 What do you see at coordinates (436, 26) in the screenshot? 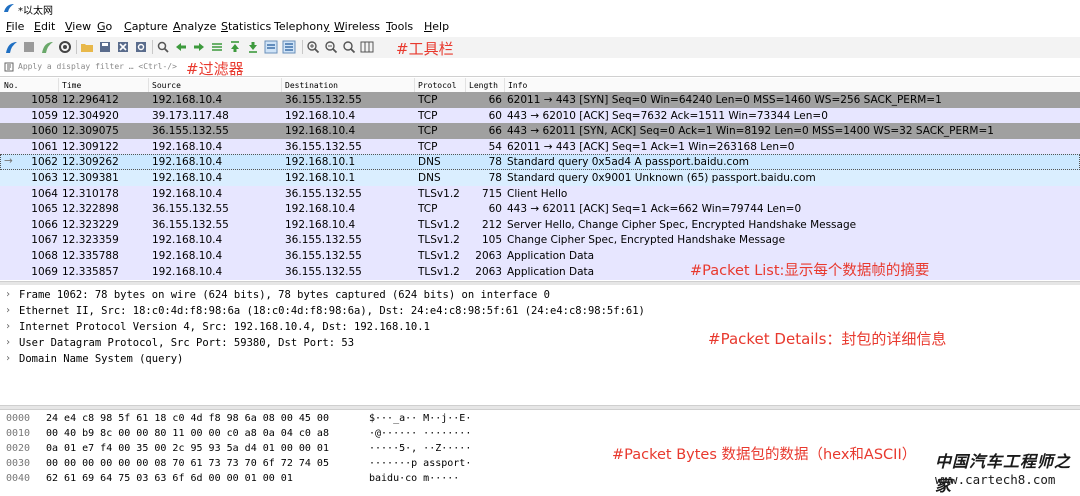
I see `menu-item-help: Help` at bounding box center [436, 26].